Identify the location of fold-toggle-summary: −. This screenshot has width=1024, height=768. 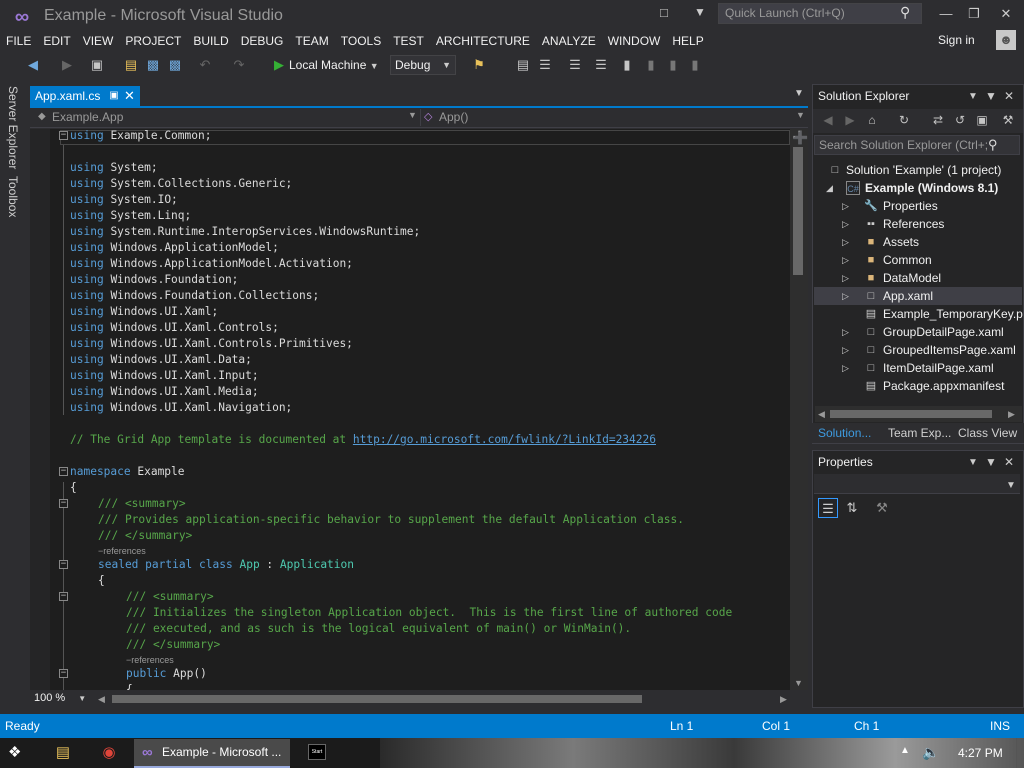
(63, 503).